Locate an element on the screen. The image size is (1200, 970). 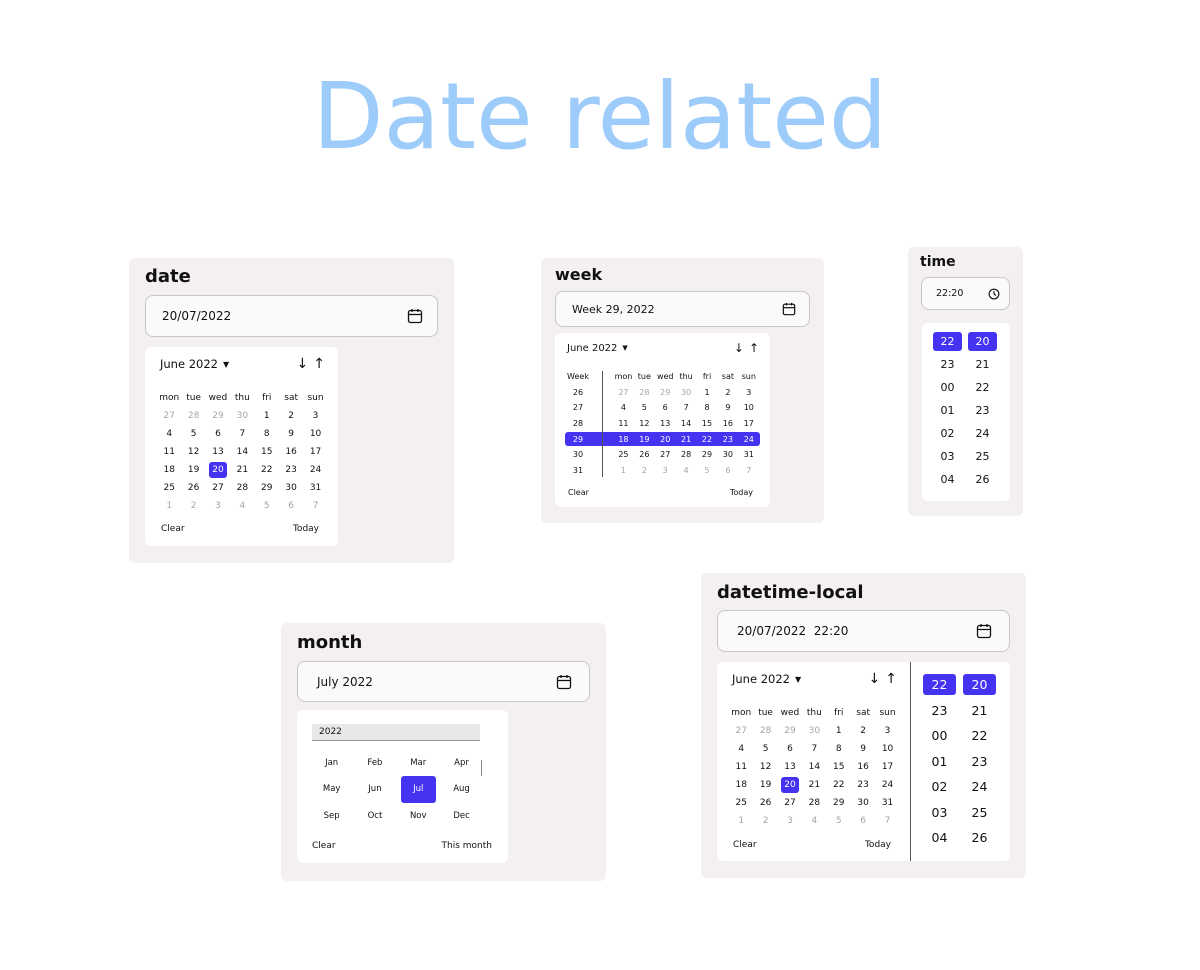
day-cell: 20 is located at coordinates (665, 439).